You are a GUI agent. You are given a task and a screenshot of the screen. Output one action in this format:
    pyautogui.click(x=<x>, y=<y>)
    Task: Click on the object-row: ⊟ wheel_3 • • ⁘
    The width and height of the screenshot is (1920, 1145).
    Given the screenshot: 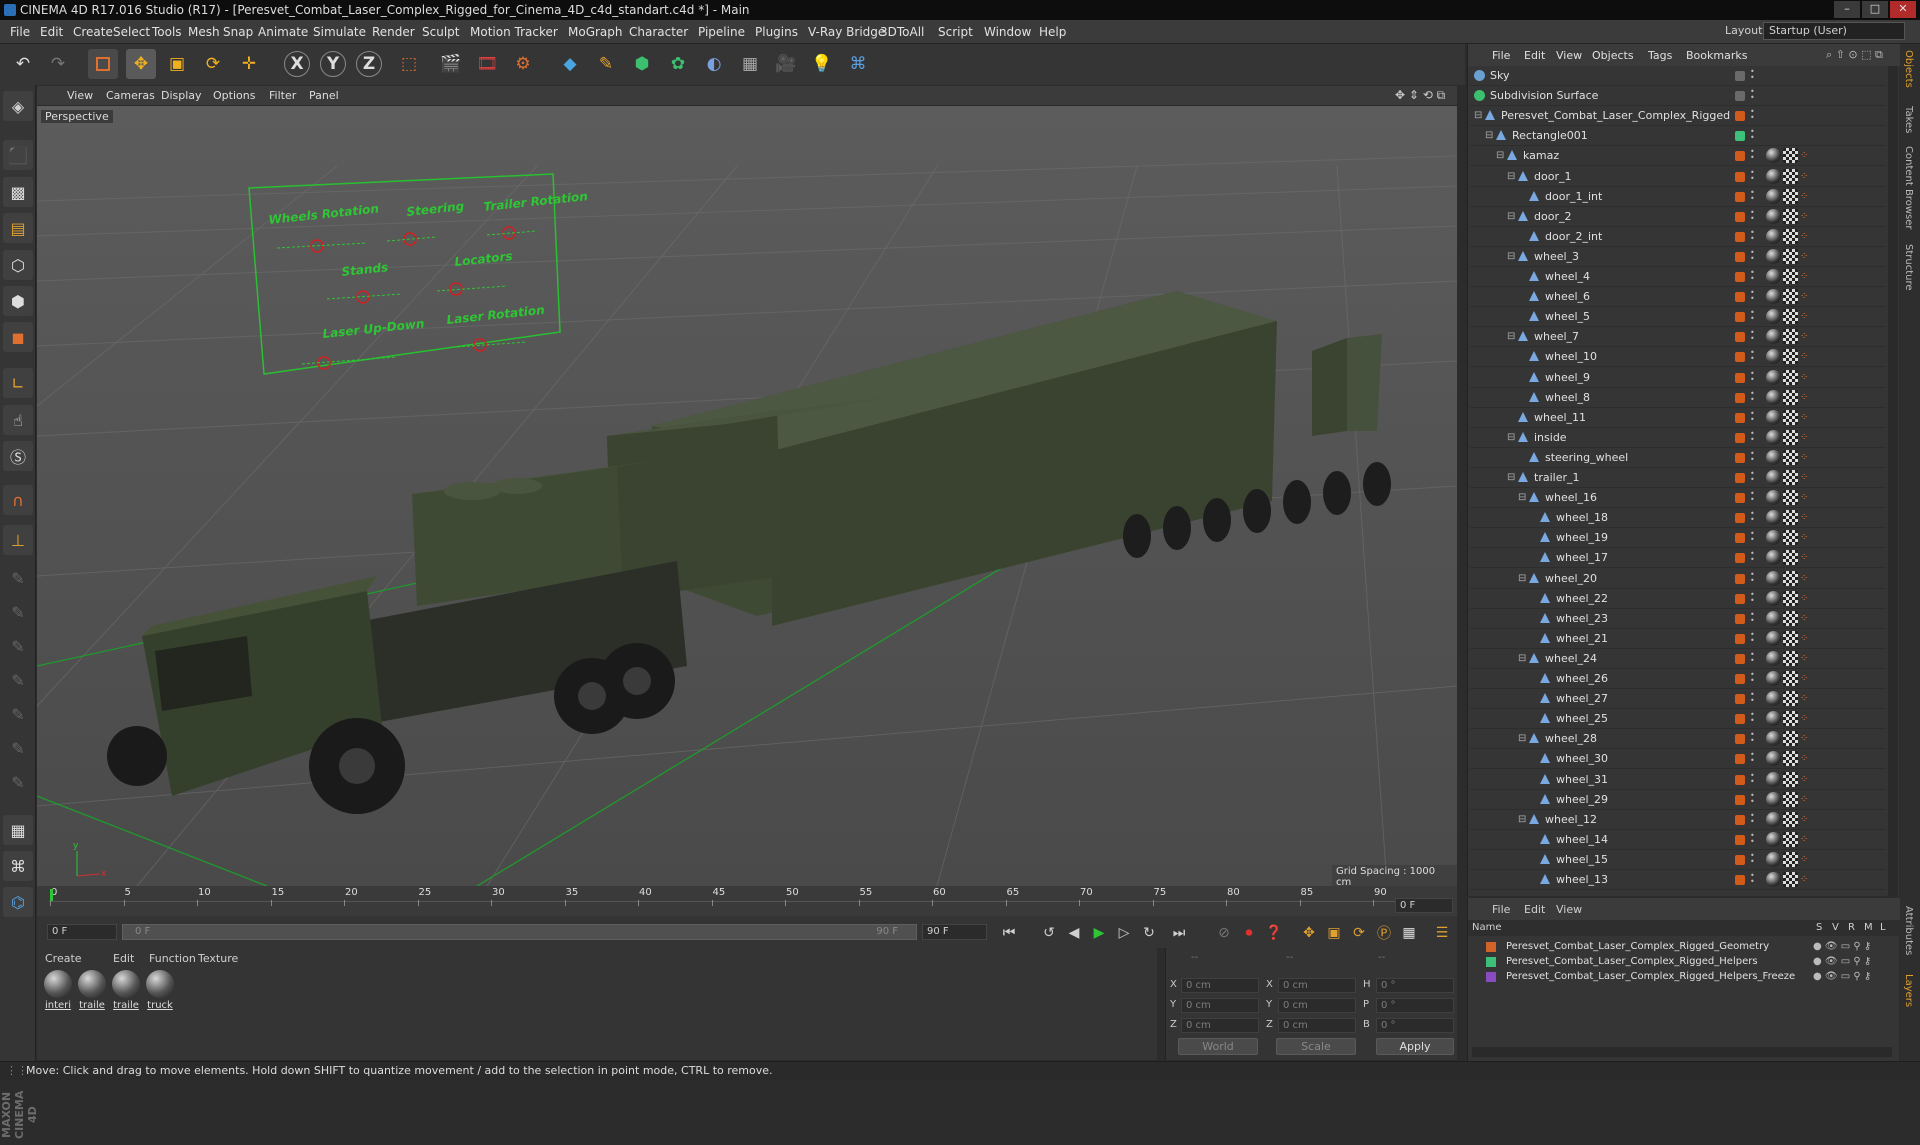 What is the action you would take?
    pyautogui.click(x=1678, y=257)
    